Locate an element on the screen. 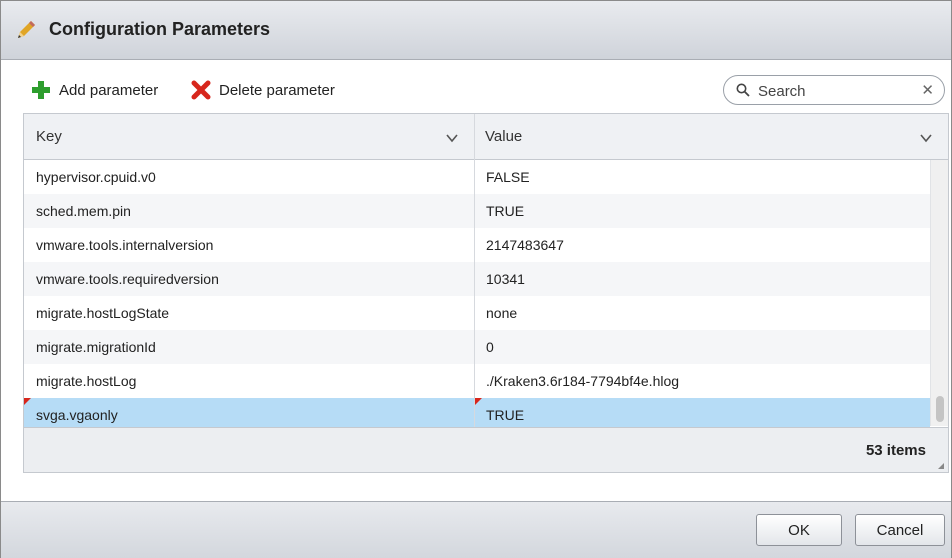  table-row: hypervisor.cpuid.v0 FALSE is located at coordinates (477, 177).